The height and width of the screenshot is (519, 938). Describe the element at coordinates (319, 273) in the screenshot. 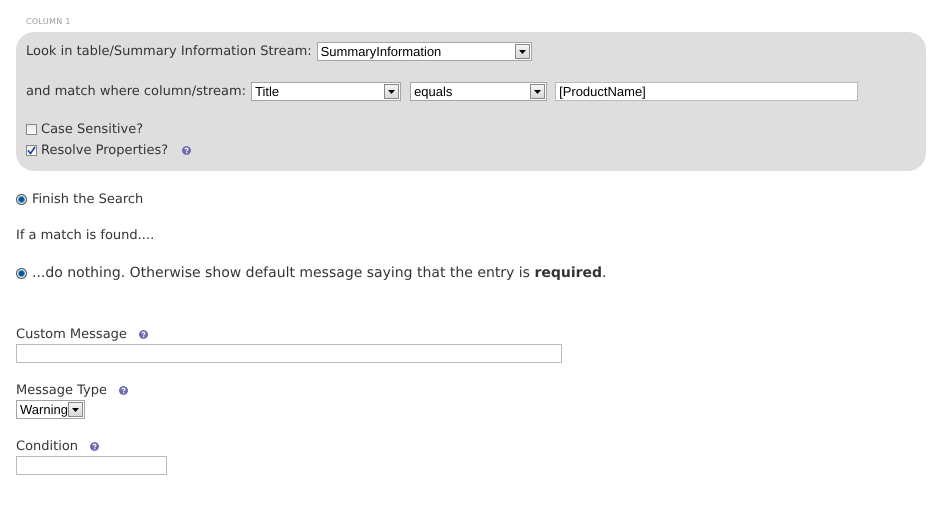

I see `radio-label: ...do nothing. Otherwise show default message saying that the entry is required.` at that location.